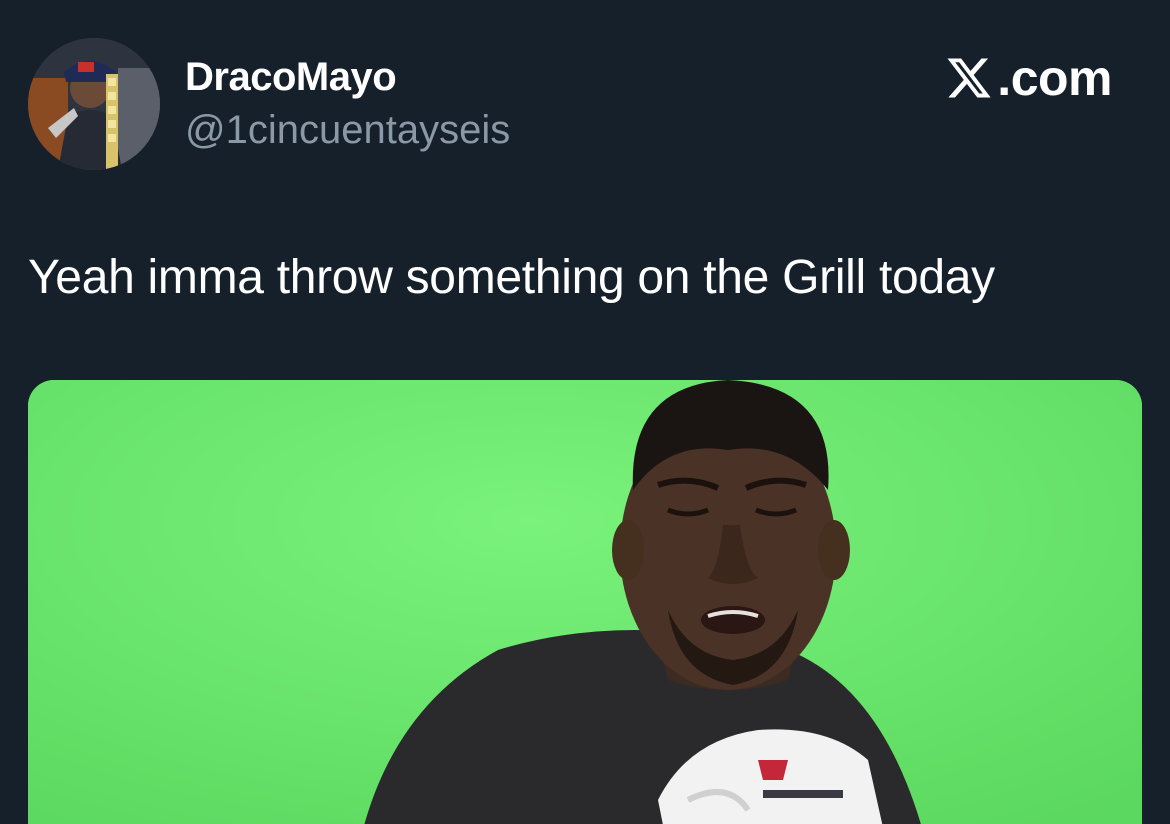 The image size is (1170, 824). I want to click on avatar-image, so click(94, 104).